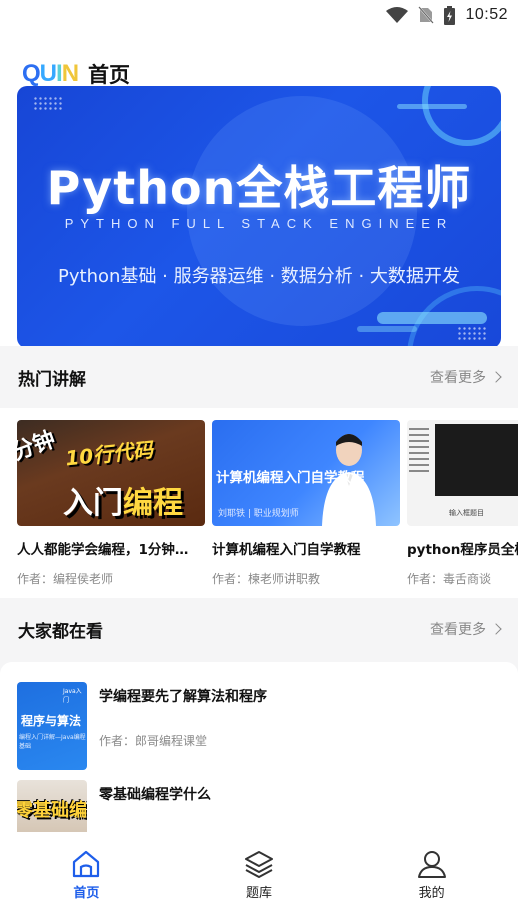  Describe the element at coordinates (419, 450) in the screenshot. I see `thumb-decor` at that location.